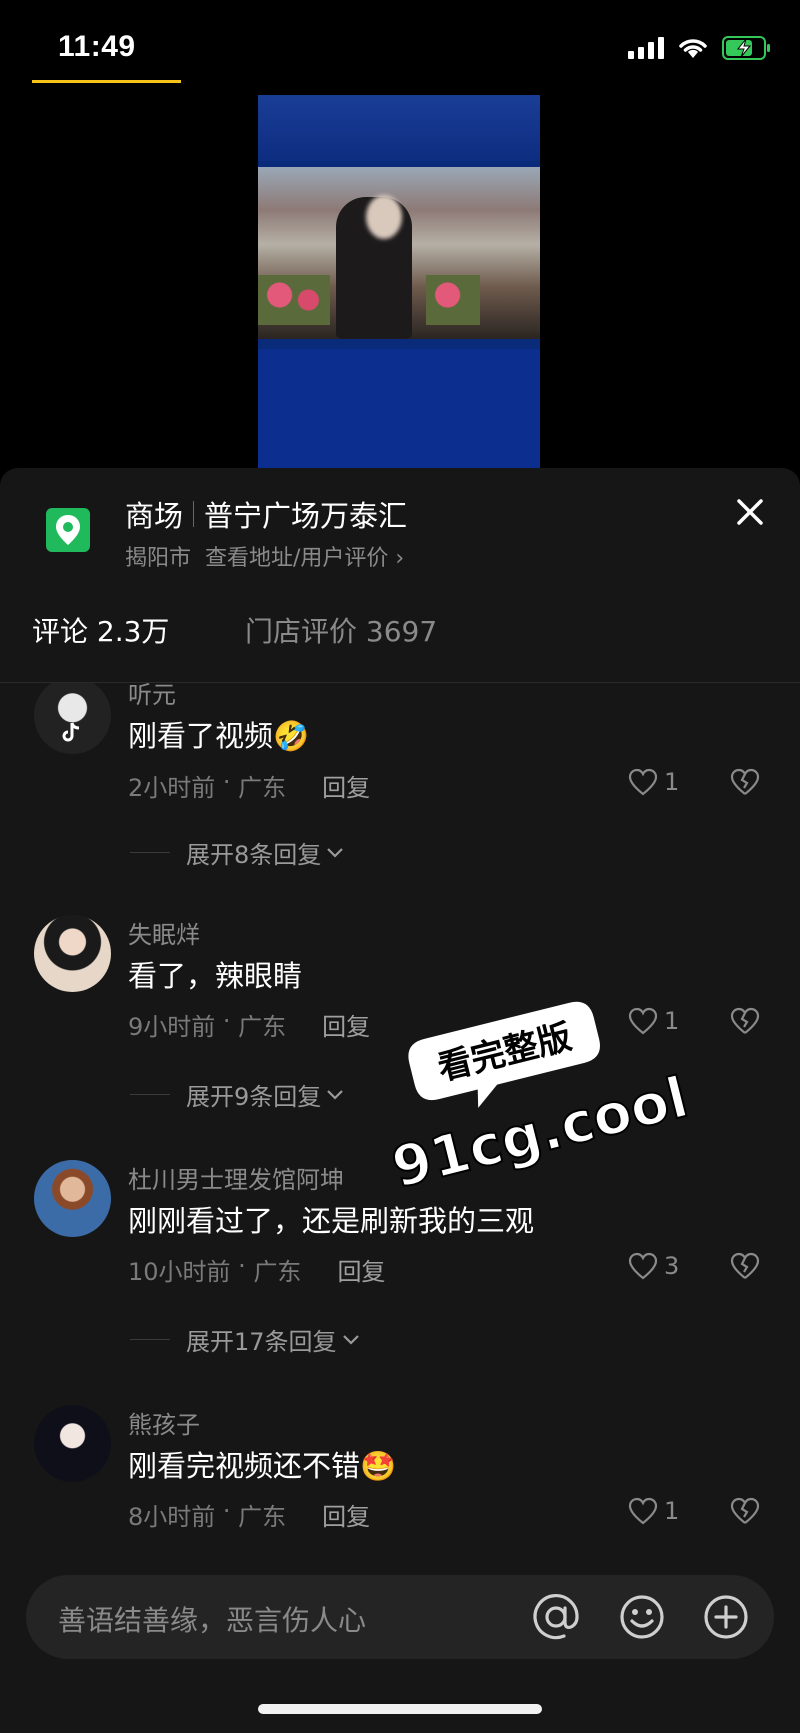 The height and width of the screenshot is (1733, 800). What do you see at coordinates (249, 1024) in the screenshot?
I see `comment-meta: 9小时前 · 广东 回复` at bounding box center [249, 1024].